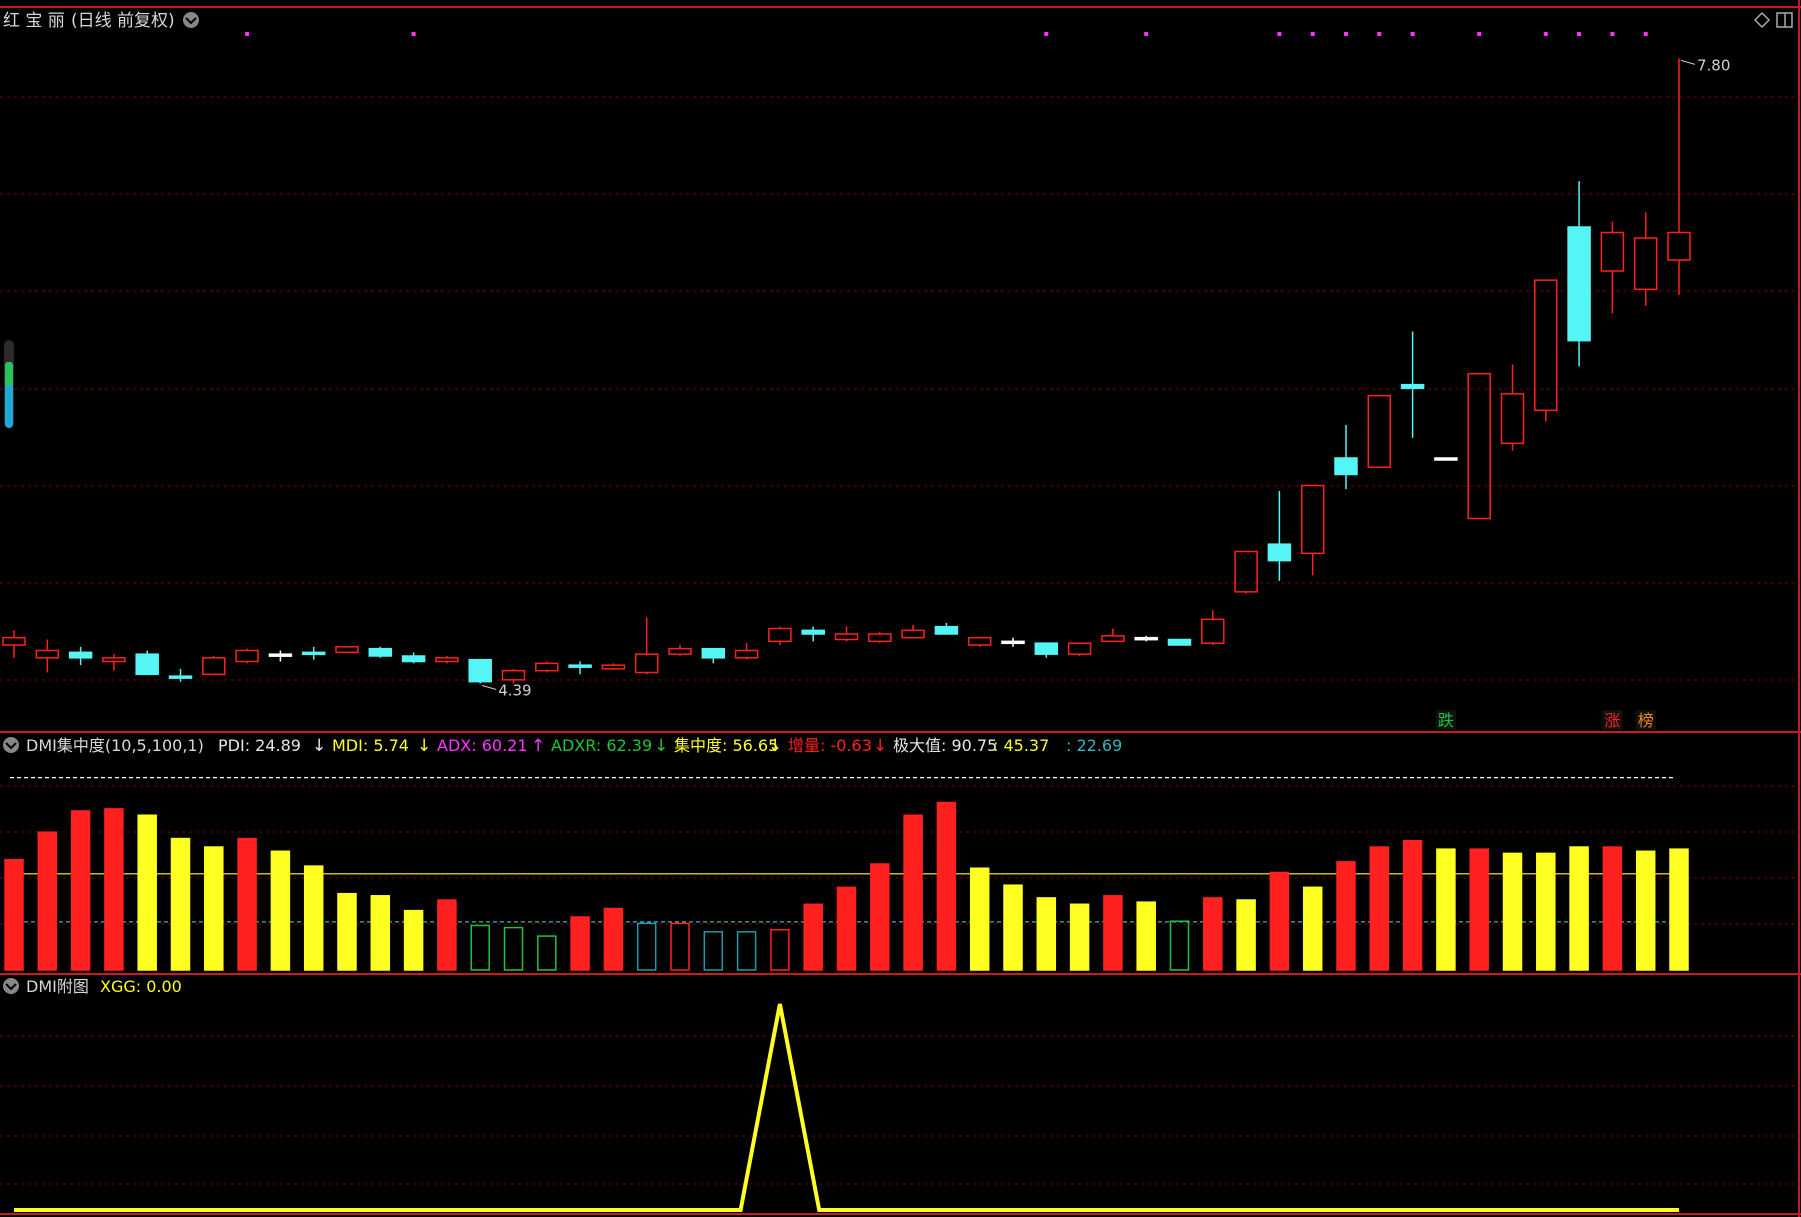 This screenshot has width=1801, height=1217. What do you see at coordinates (191, 20) in the screenshot?
I see `settings-toggle-icon` at bounding box center [191, 20].